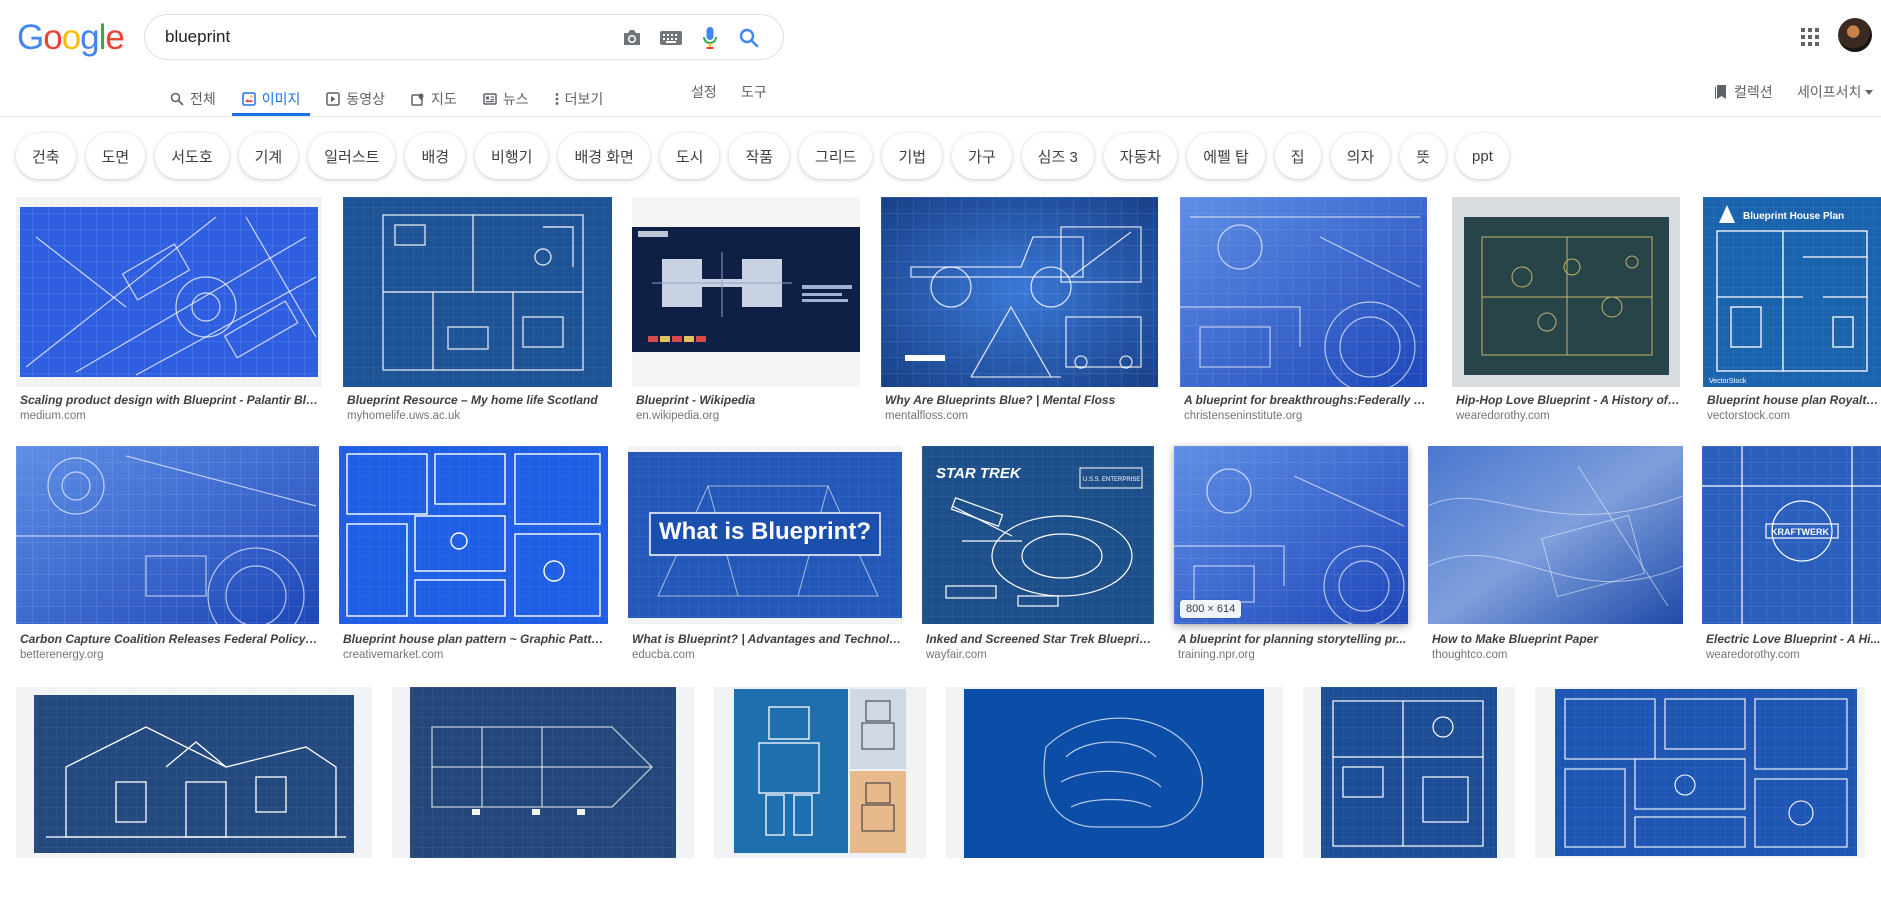  I want to click on result-thumbnail: 800 × 614, so click(1291, 535).